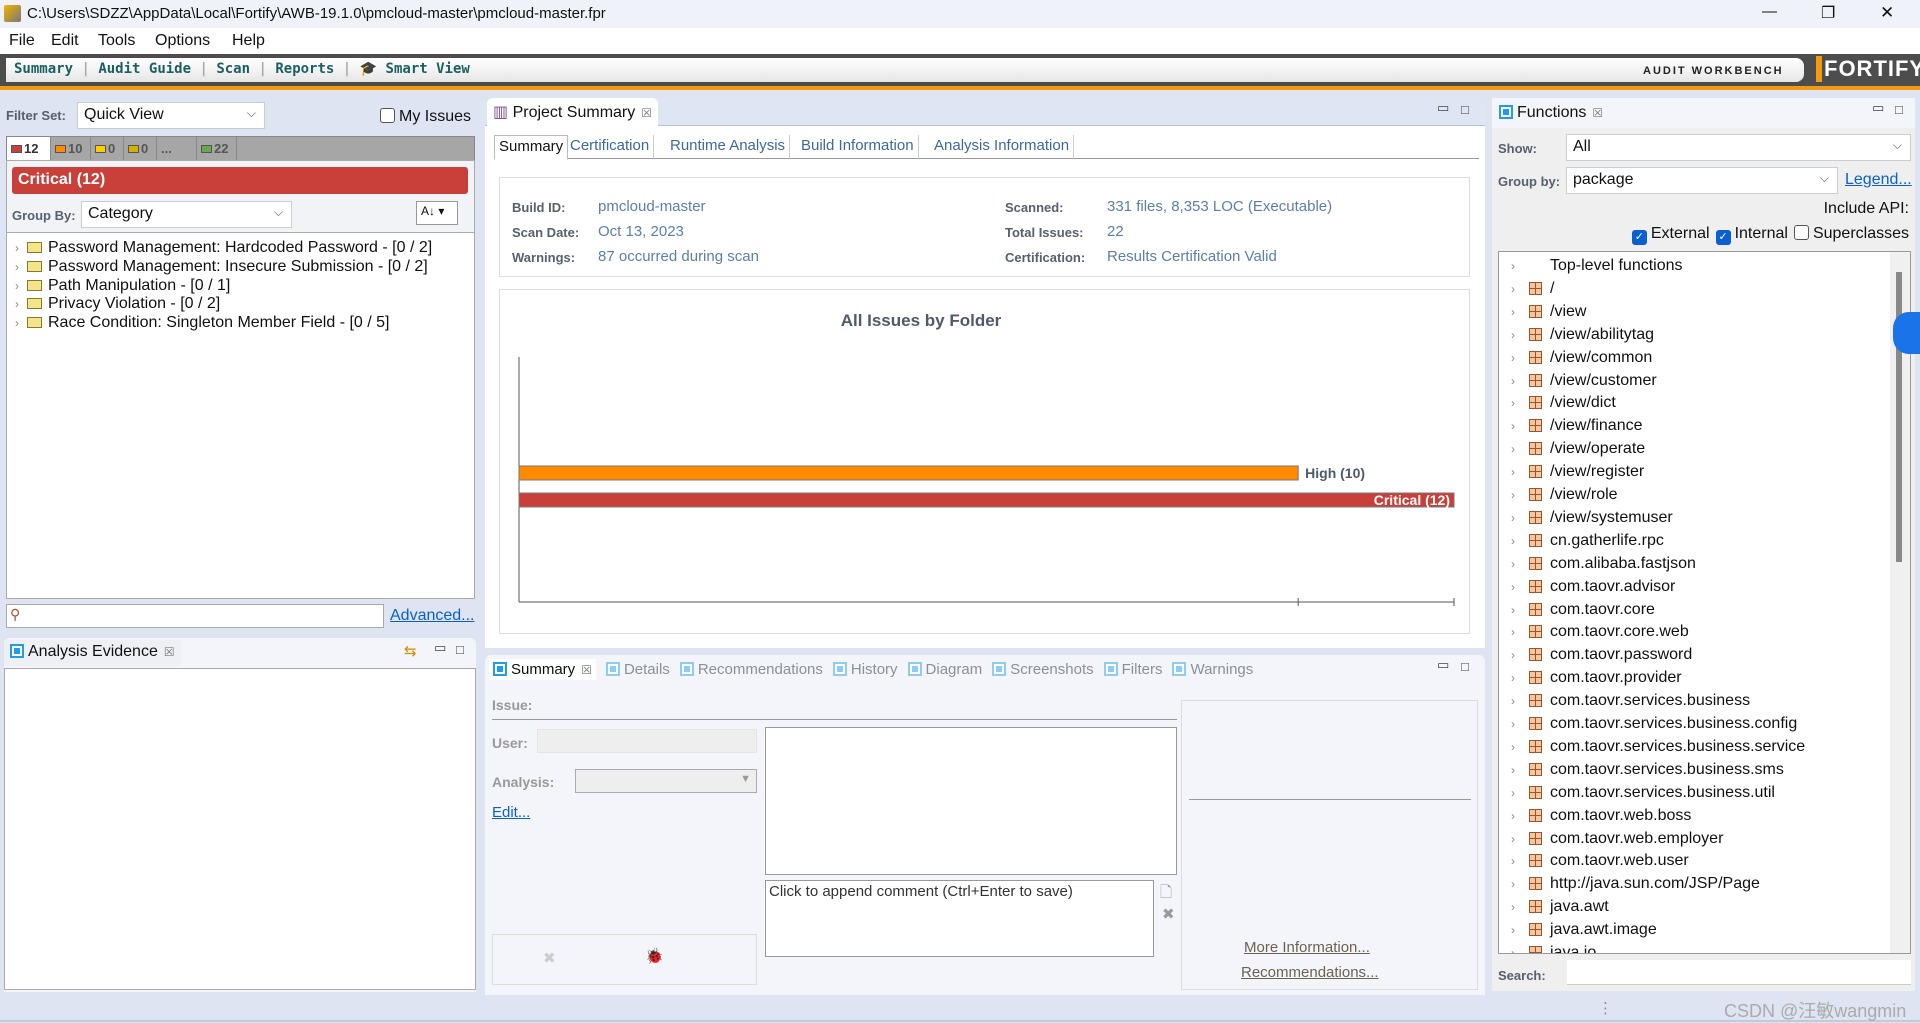 Image resolution: width=1920 pixels, height=1023 pixels. Describe the element at coordinates (1900, 602) in the screenshot. I see `scrollbar` at that location.